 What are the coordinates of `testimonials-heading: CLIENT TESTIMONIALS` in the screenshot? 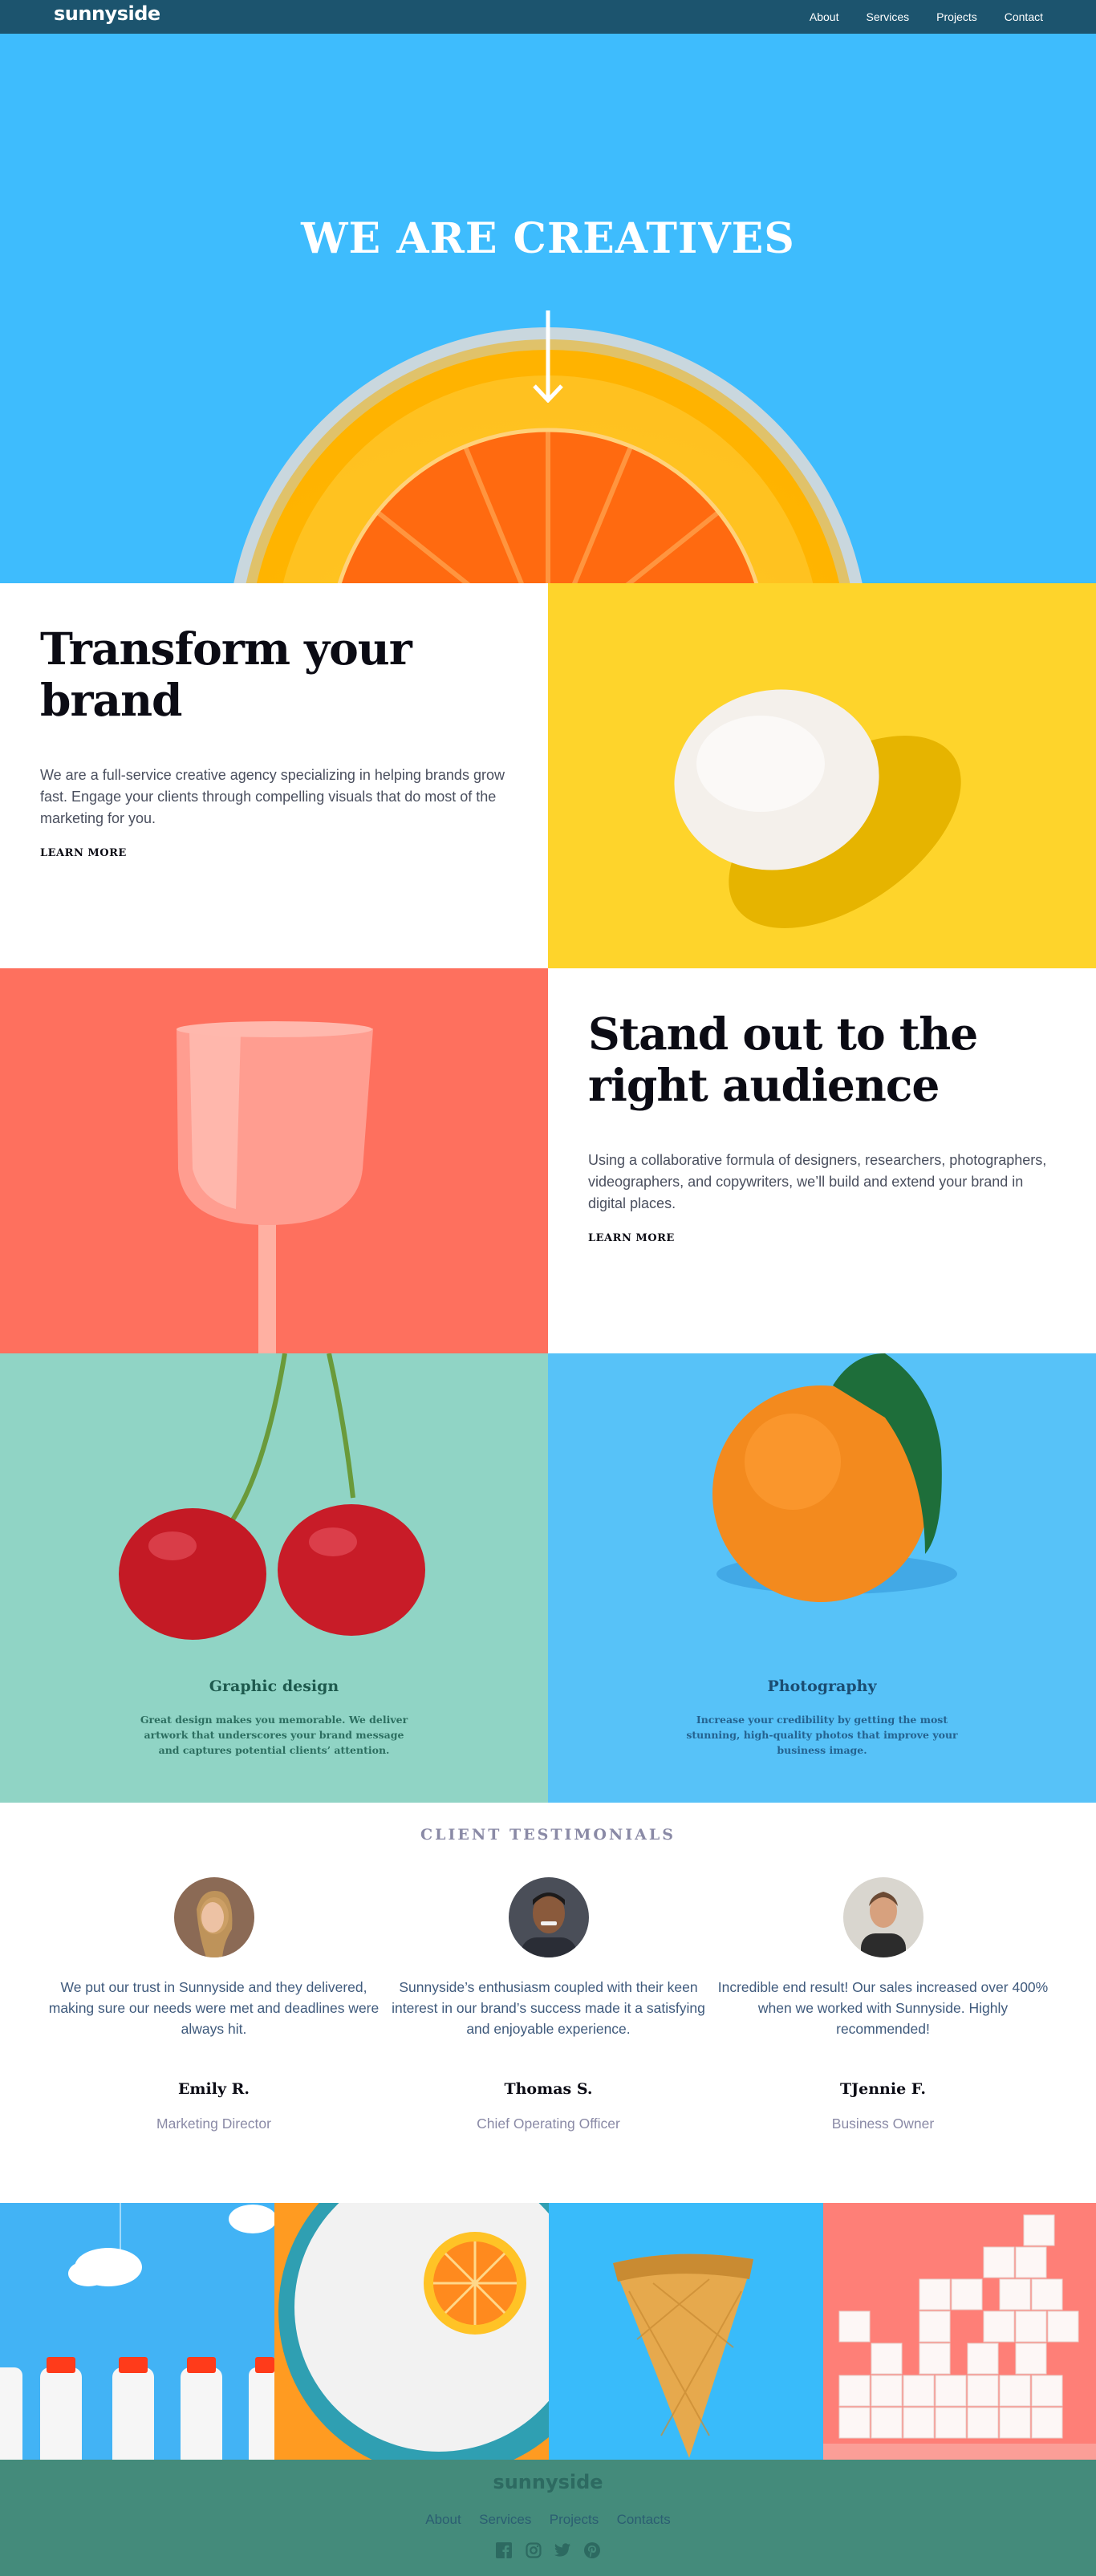 It's located at (548, 1835).